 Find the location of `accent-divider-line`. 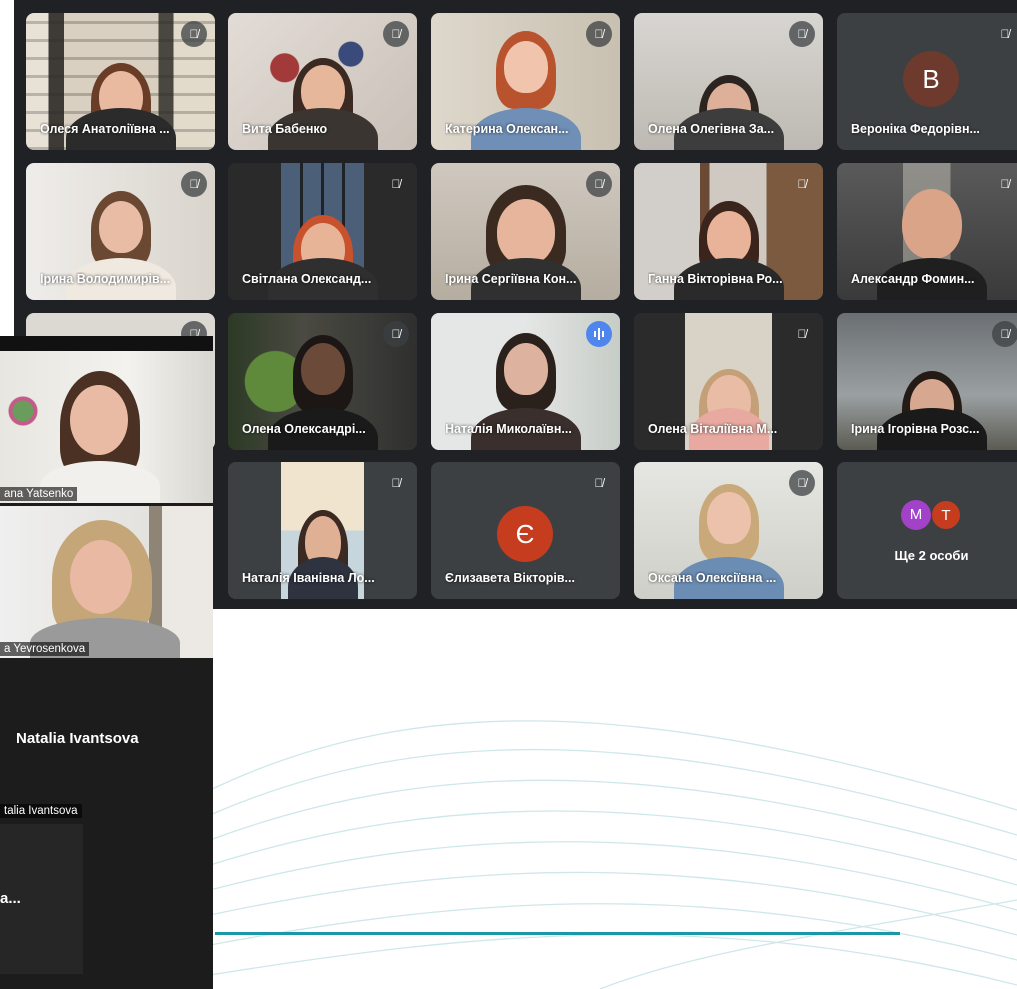

accent-divider-line is located at coordinates (557, 933).